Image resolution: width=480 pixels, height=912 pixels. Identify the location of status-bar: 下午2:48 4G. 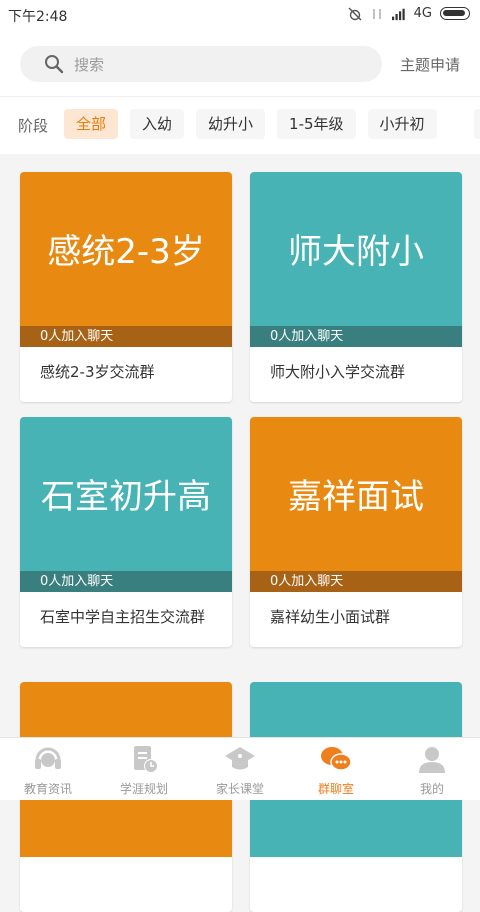
(240, 15).